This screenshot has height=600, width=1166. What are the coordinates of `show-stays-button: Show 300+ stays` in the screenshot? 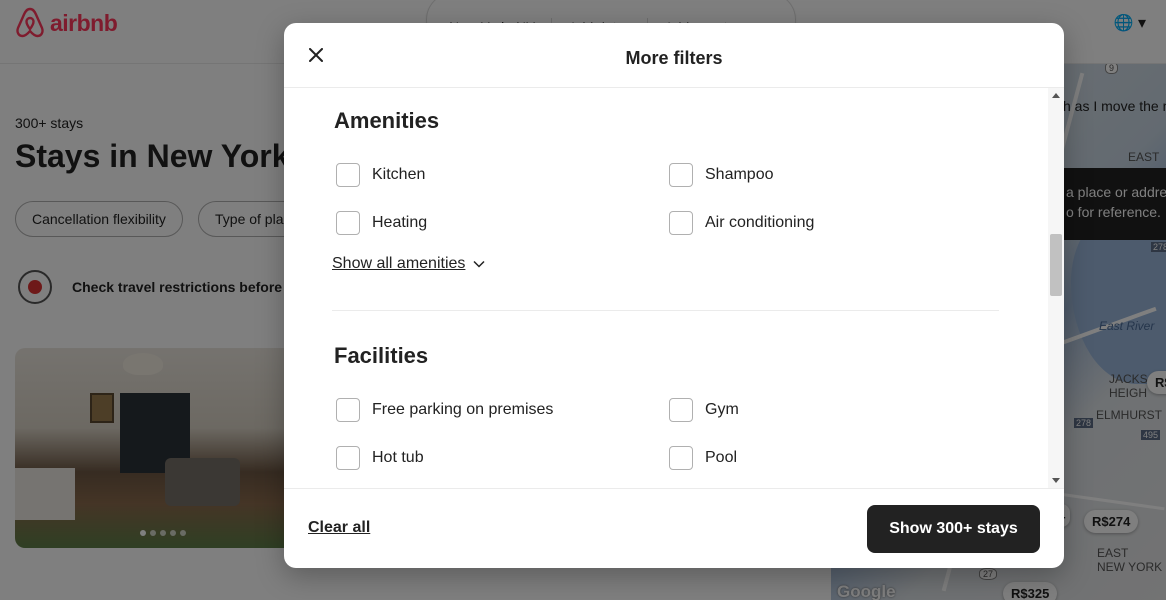 It's located at (953, 529).